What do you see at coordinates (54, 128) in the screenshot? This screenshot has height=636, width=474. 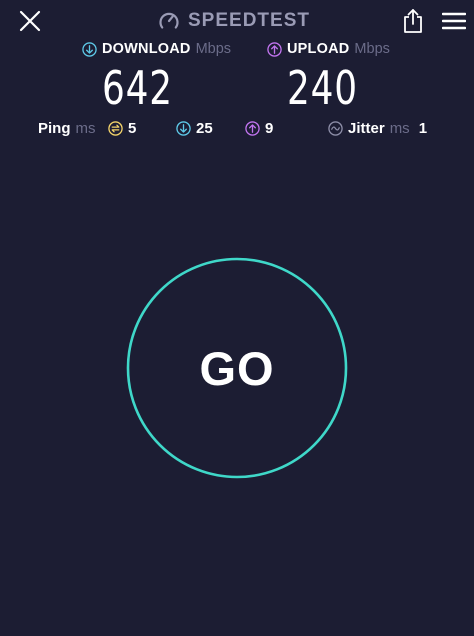 I see `ping-label: Ping` at bounding box center [54, 128].